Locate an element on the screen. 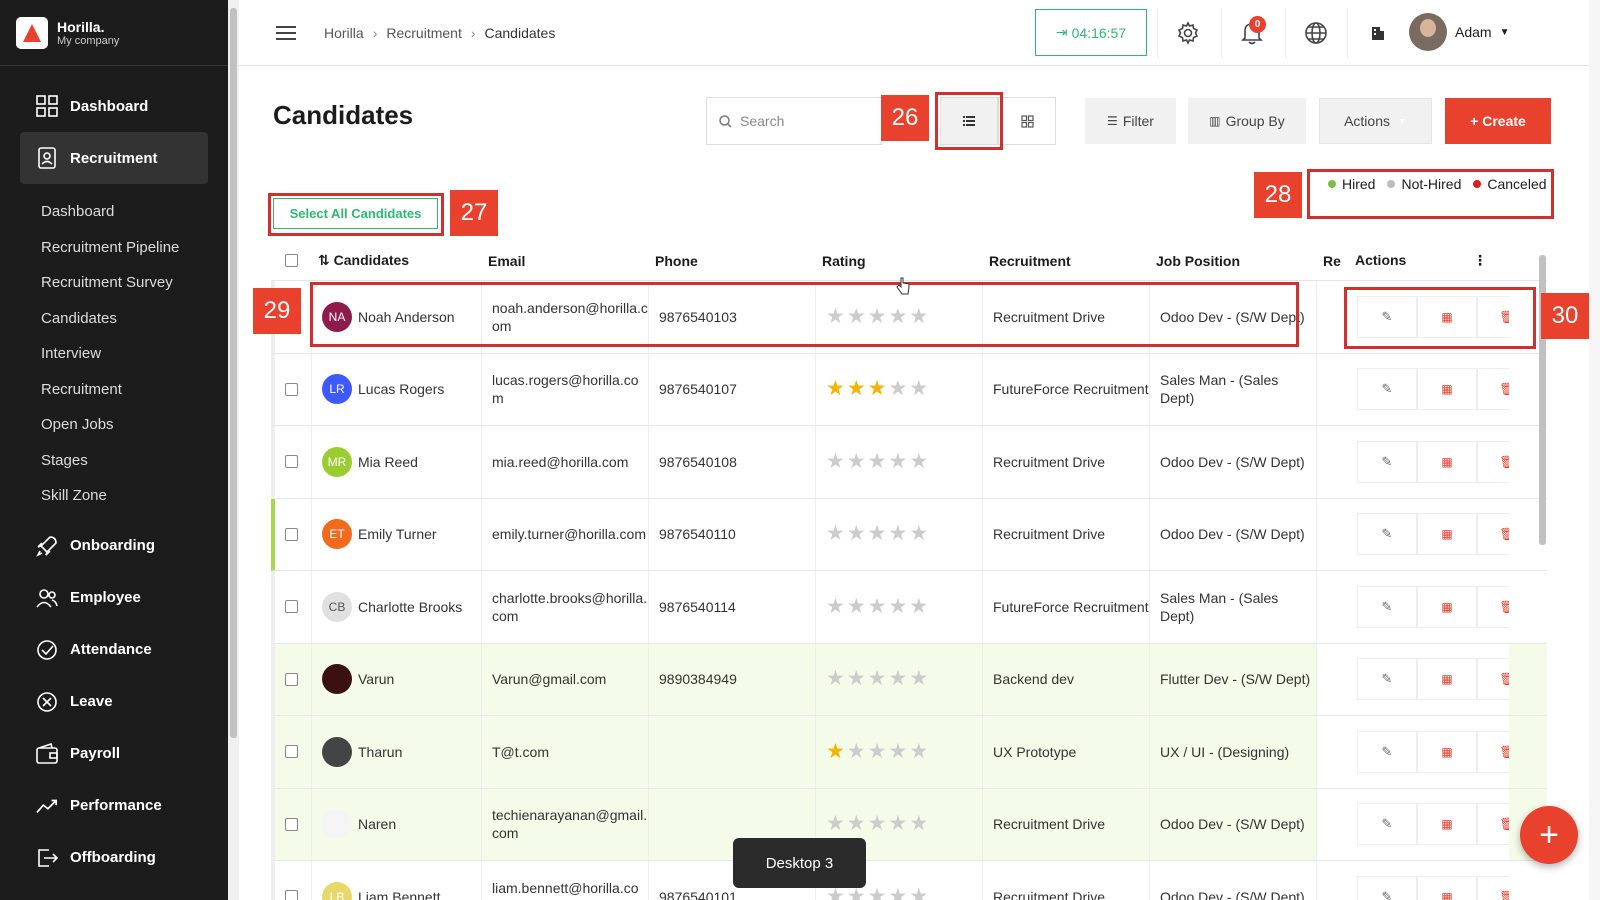 The width and height of the screenshot is (1600, 900). candidate-cell: ET Emily Turner is located at coordinates (397, 534).